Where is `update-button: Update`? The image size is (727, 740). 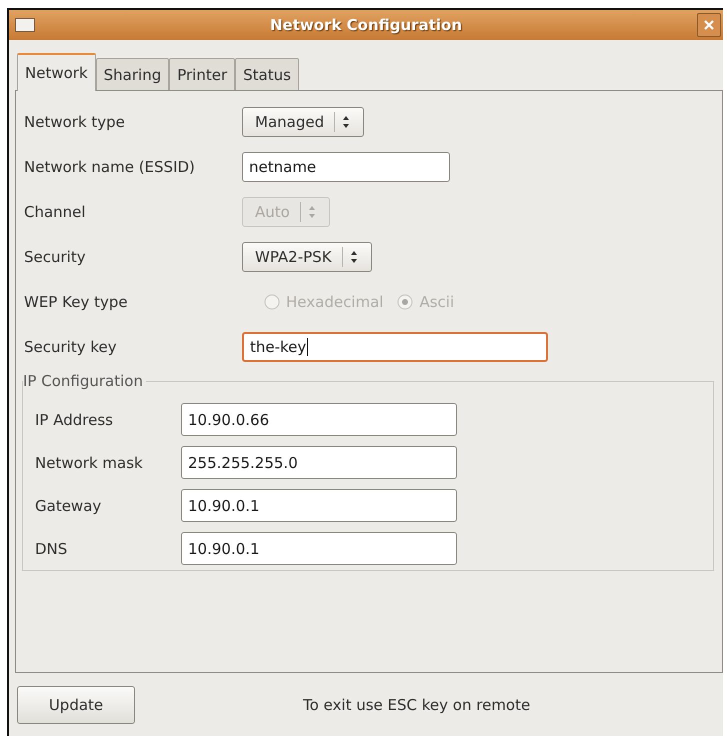
update-button: Update is located at coordinates (76, 705).